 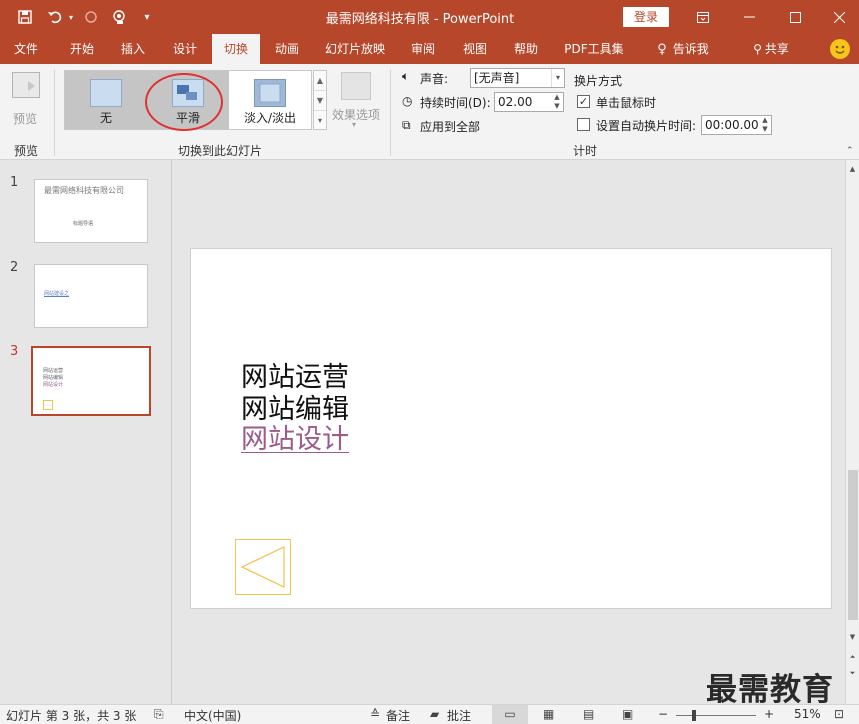 I want to click on back-action-button, so click(x=263, y=567).